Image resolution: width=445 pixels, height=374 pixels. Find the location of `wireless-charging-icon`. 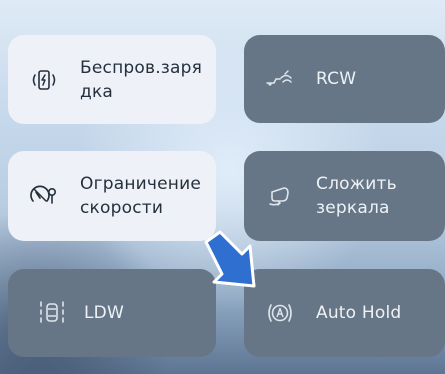

wireless-charging-icon is located at coordinates (44, 80).